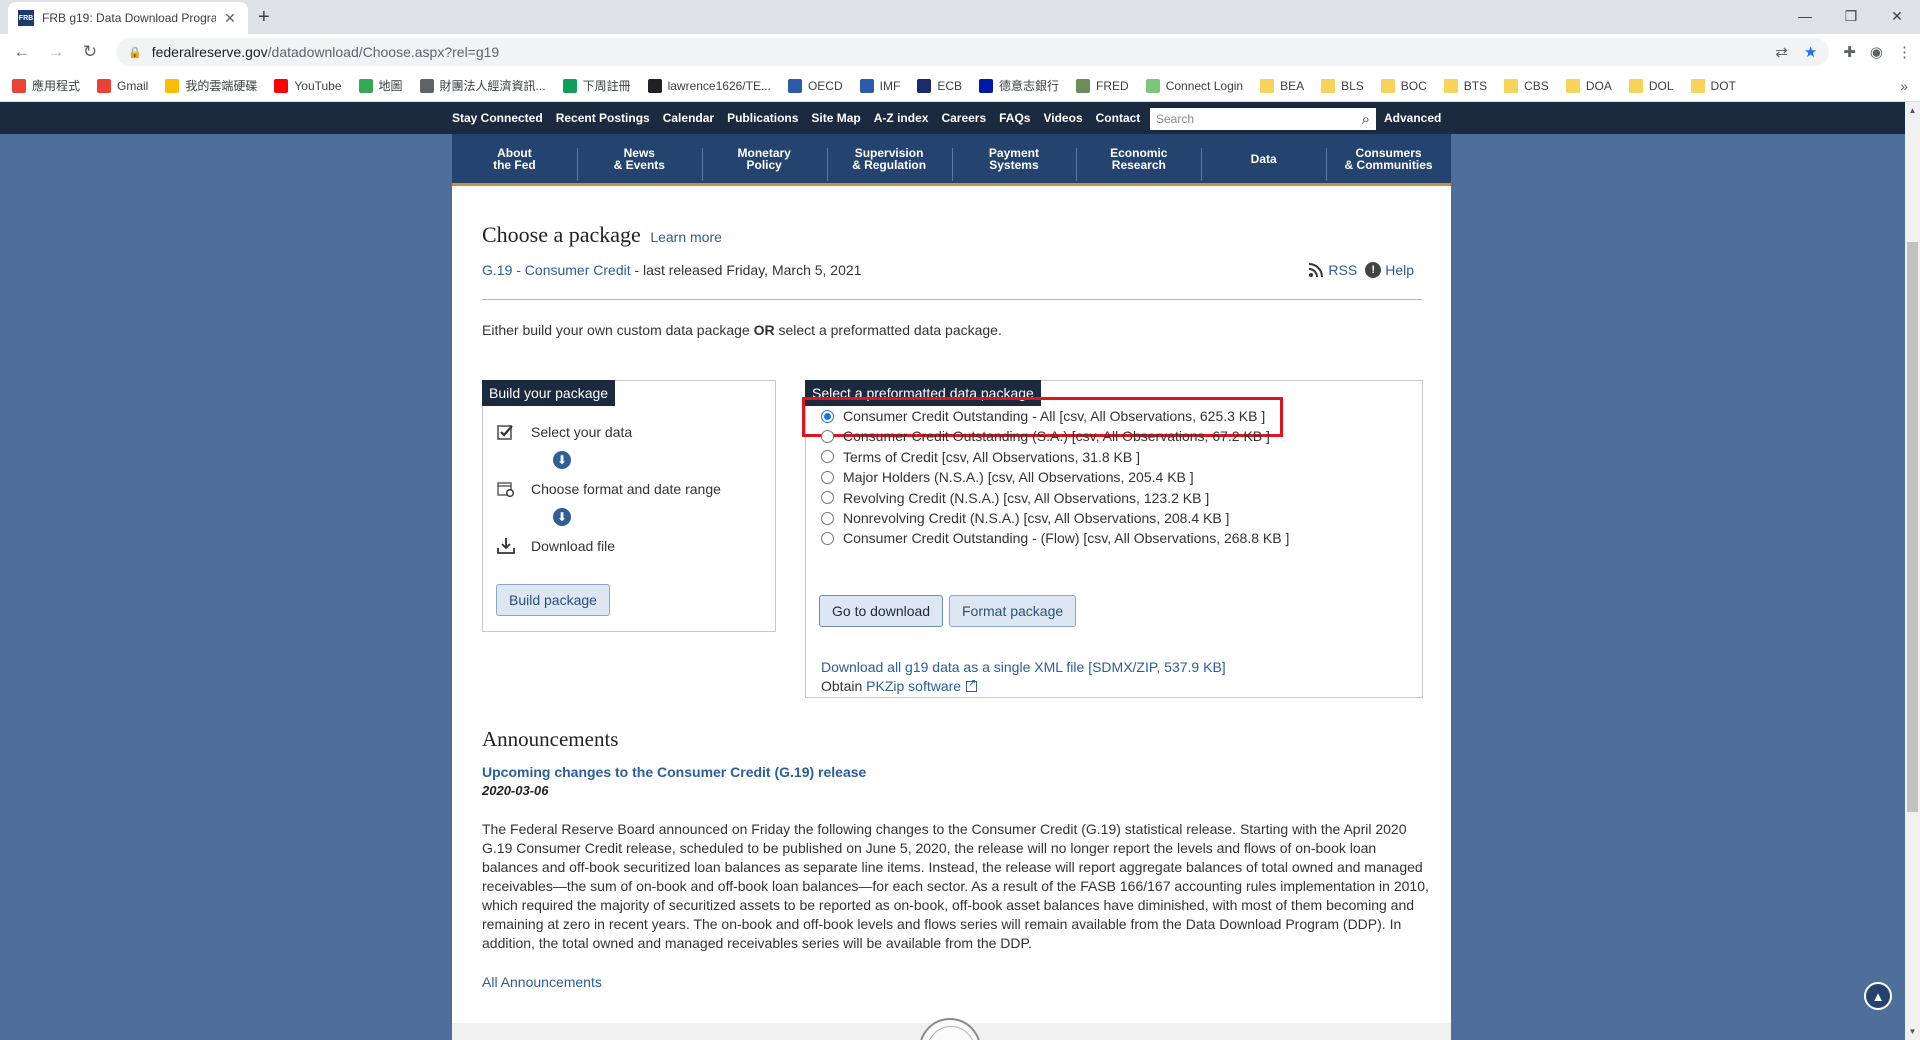 Image resolution: width=1920 pixels, height=1040 pixels. What do you see at coordinates (889, 158) in the screenshot?
I see `nav-item: Supervision & Regulation` at bounding box center [889, 158].